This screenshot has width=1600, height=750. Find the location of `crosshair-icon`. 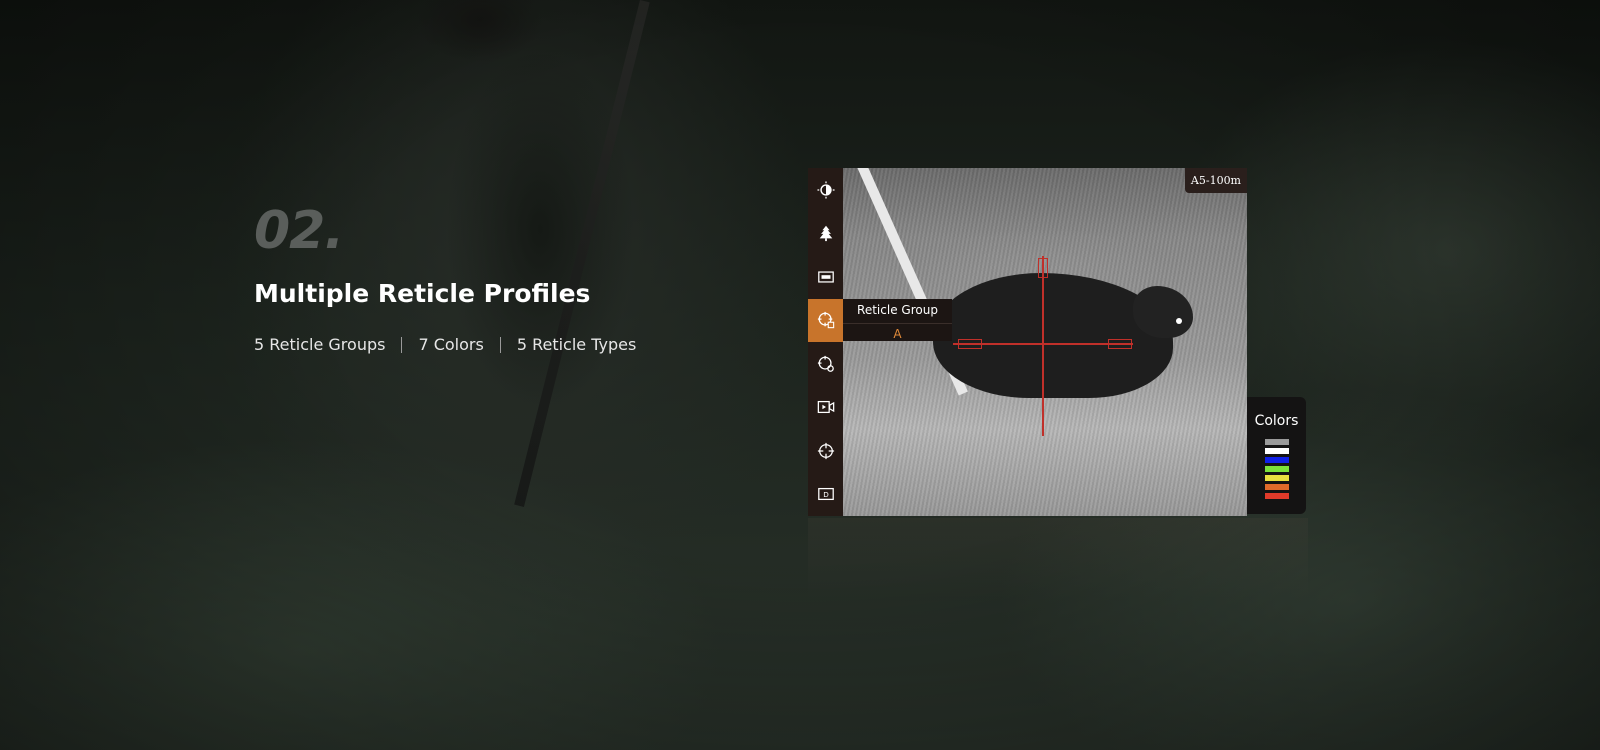

crosshair-icon is located at coordinates (825, 450).